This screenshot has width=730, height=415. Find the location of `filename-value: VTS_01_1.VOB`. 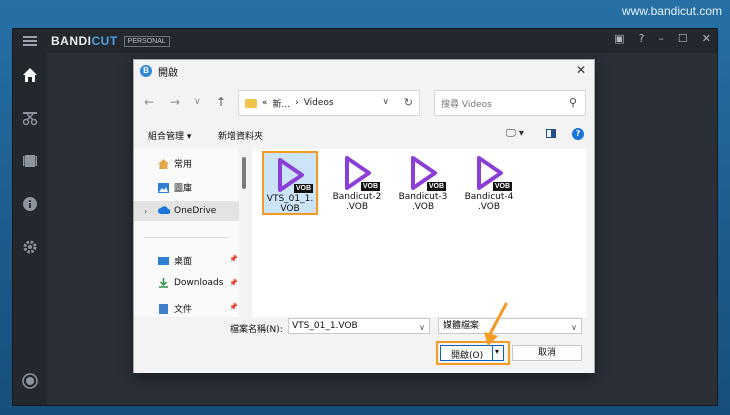

filename-value: VTS_01_1.VOB is located at coordinates (325, 326).